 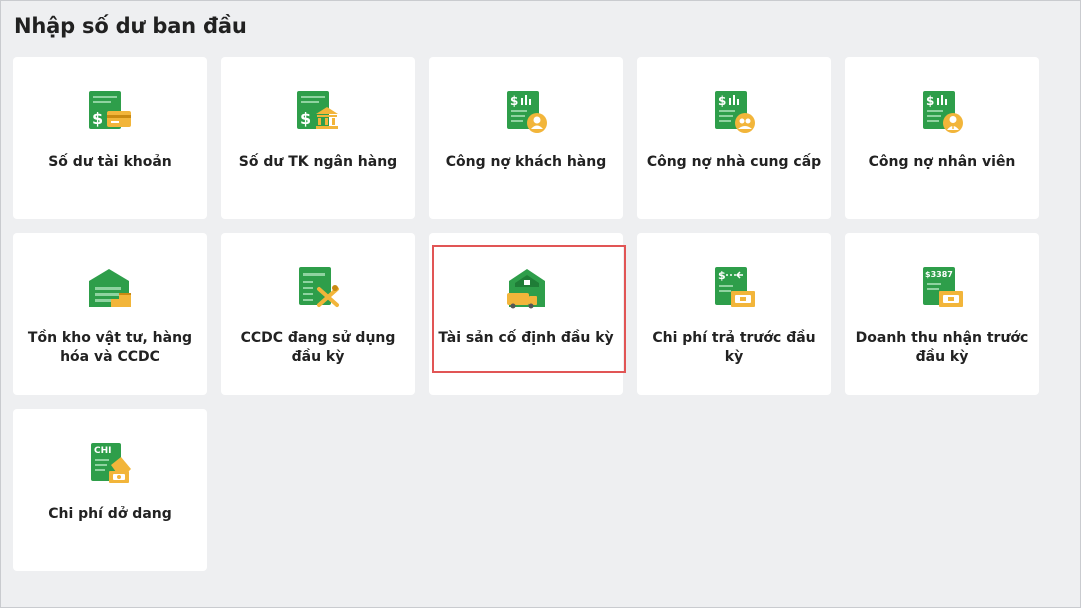 I want to click on card-label: CCDC đang sử dụng đầu kỳ, so click(x=318, y=347).